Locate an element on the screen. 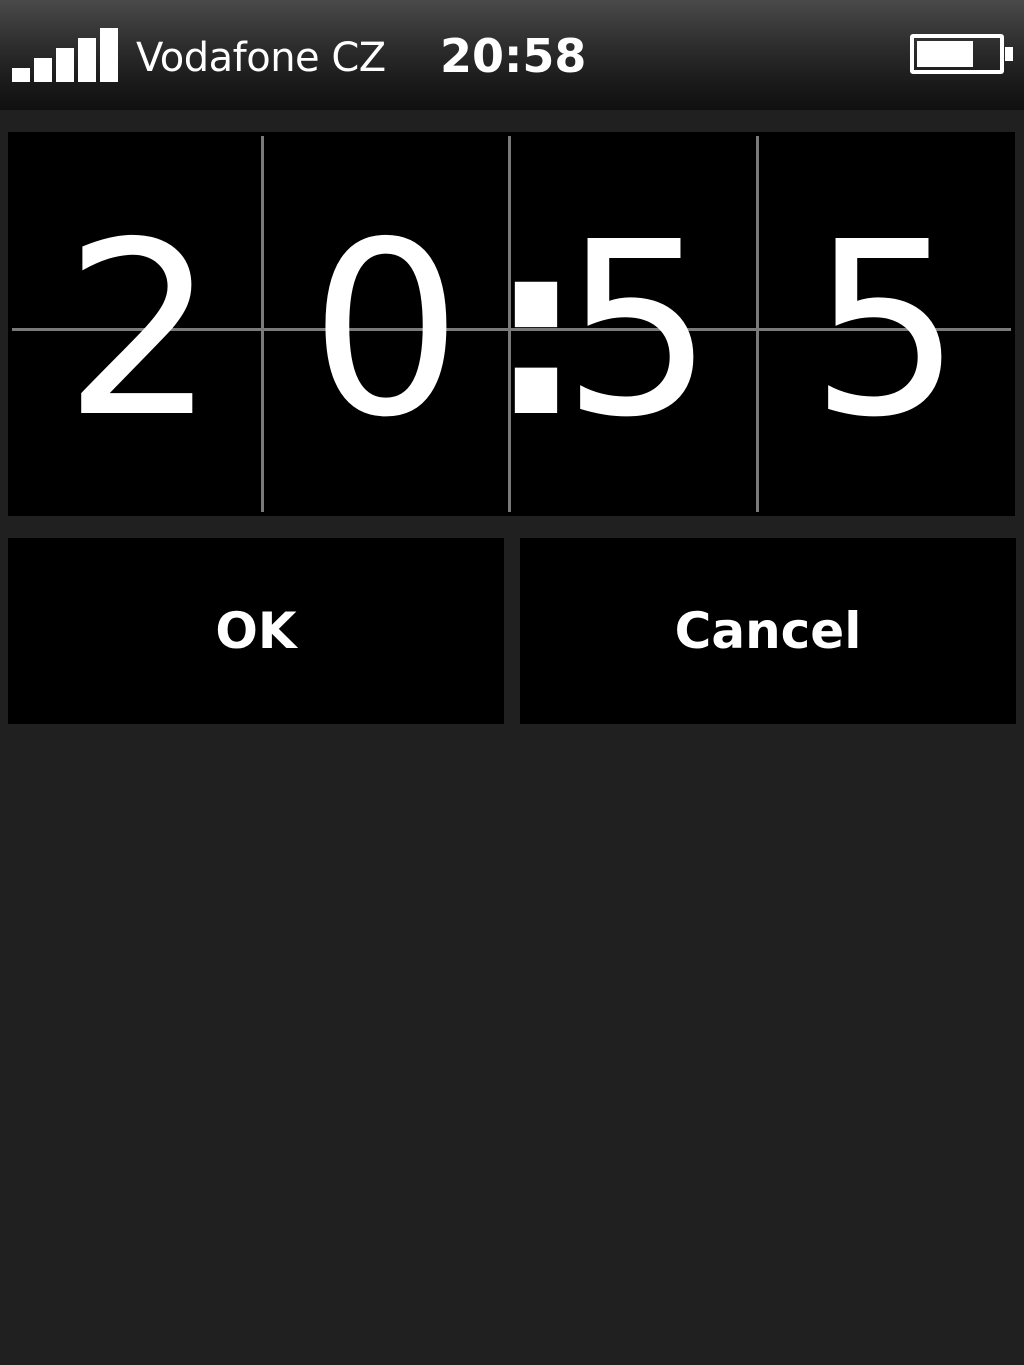  minute-ones-digit: 5 is located at coordinates (886, 330).